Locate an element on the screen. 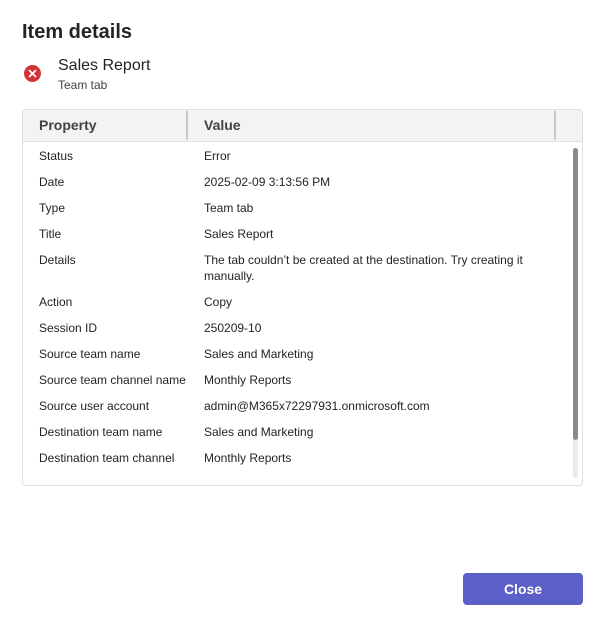 The image size is (610, 631). table-row: Destination team channel Monthly Reports is located at coordinates (297, 457).